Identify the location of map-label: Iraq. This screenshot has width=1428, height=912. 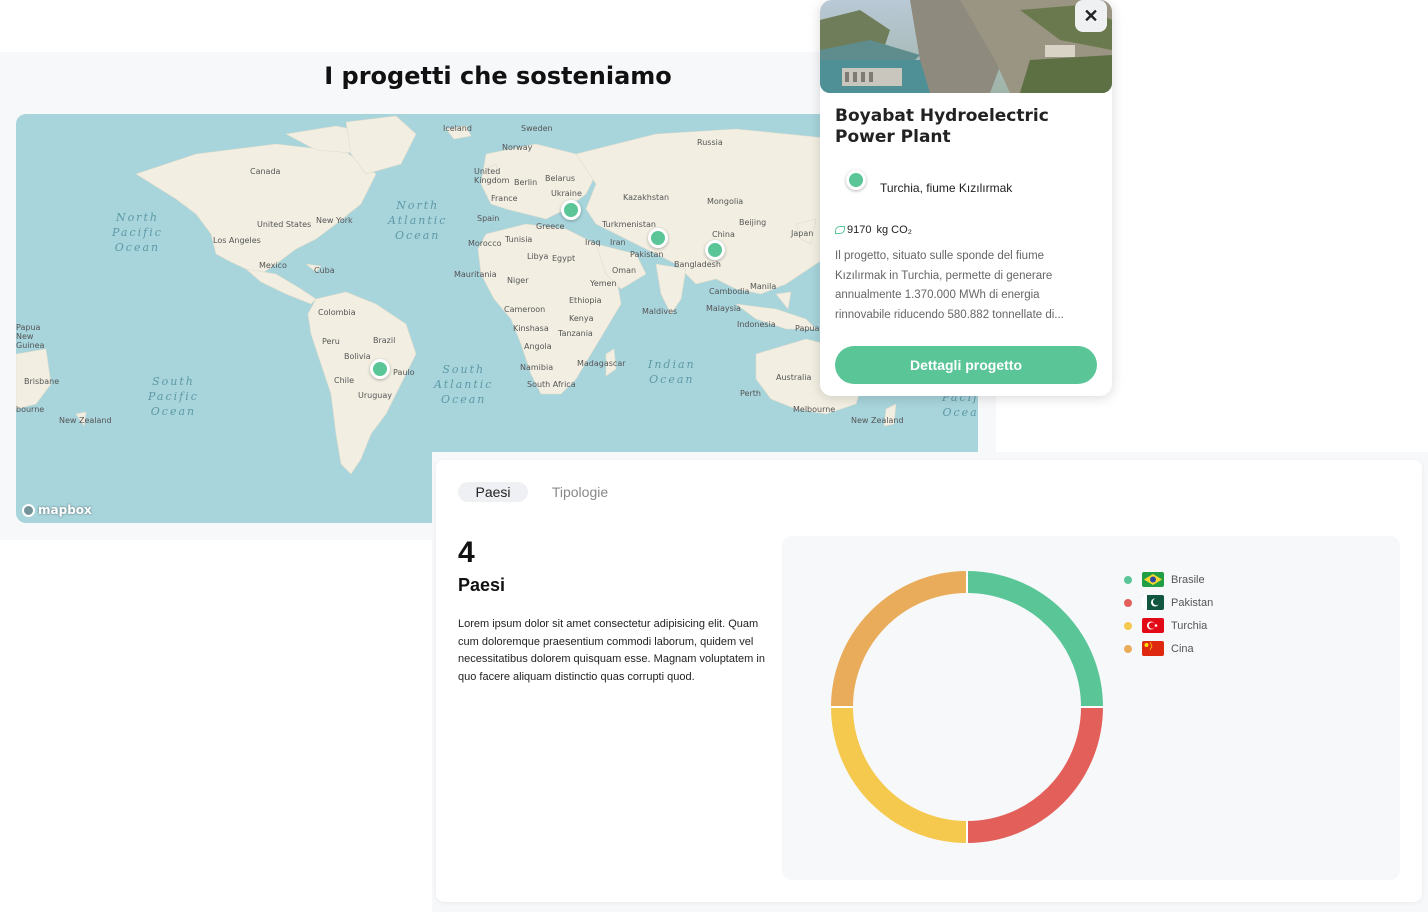
(593, 242).